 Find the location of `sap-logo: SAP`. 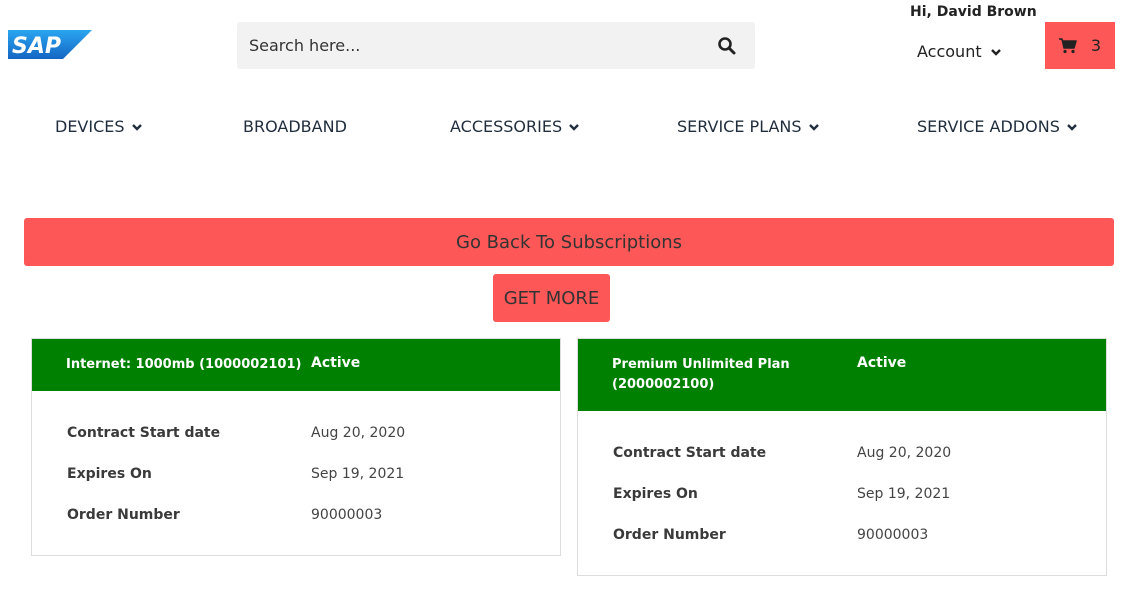

sap-logo: SAP is located at coordinates (50, 44).